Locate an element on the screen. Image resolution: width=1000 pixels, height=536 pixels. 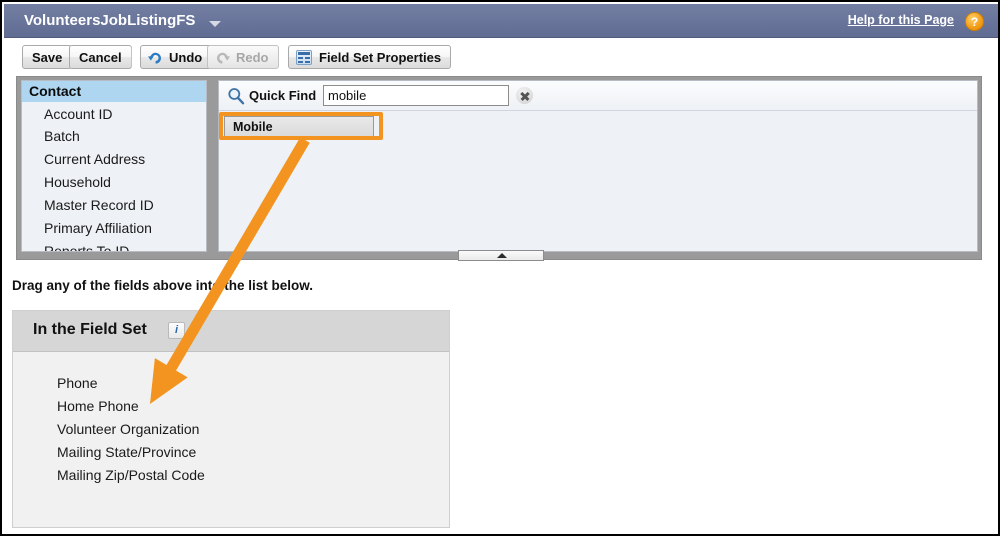
redo-button: Redo is located at coordinates (243, 57).